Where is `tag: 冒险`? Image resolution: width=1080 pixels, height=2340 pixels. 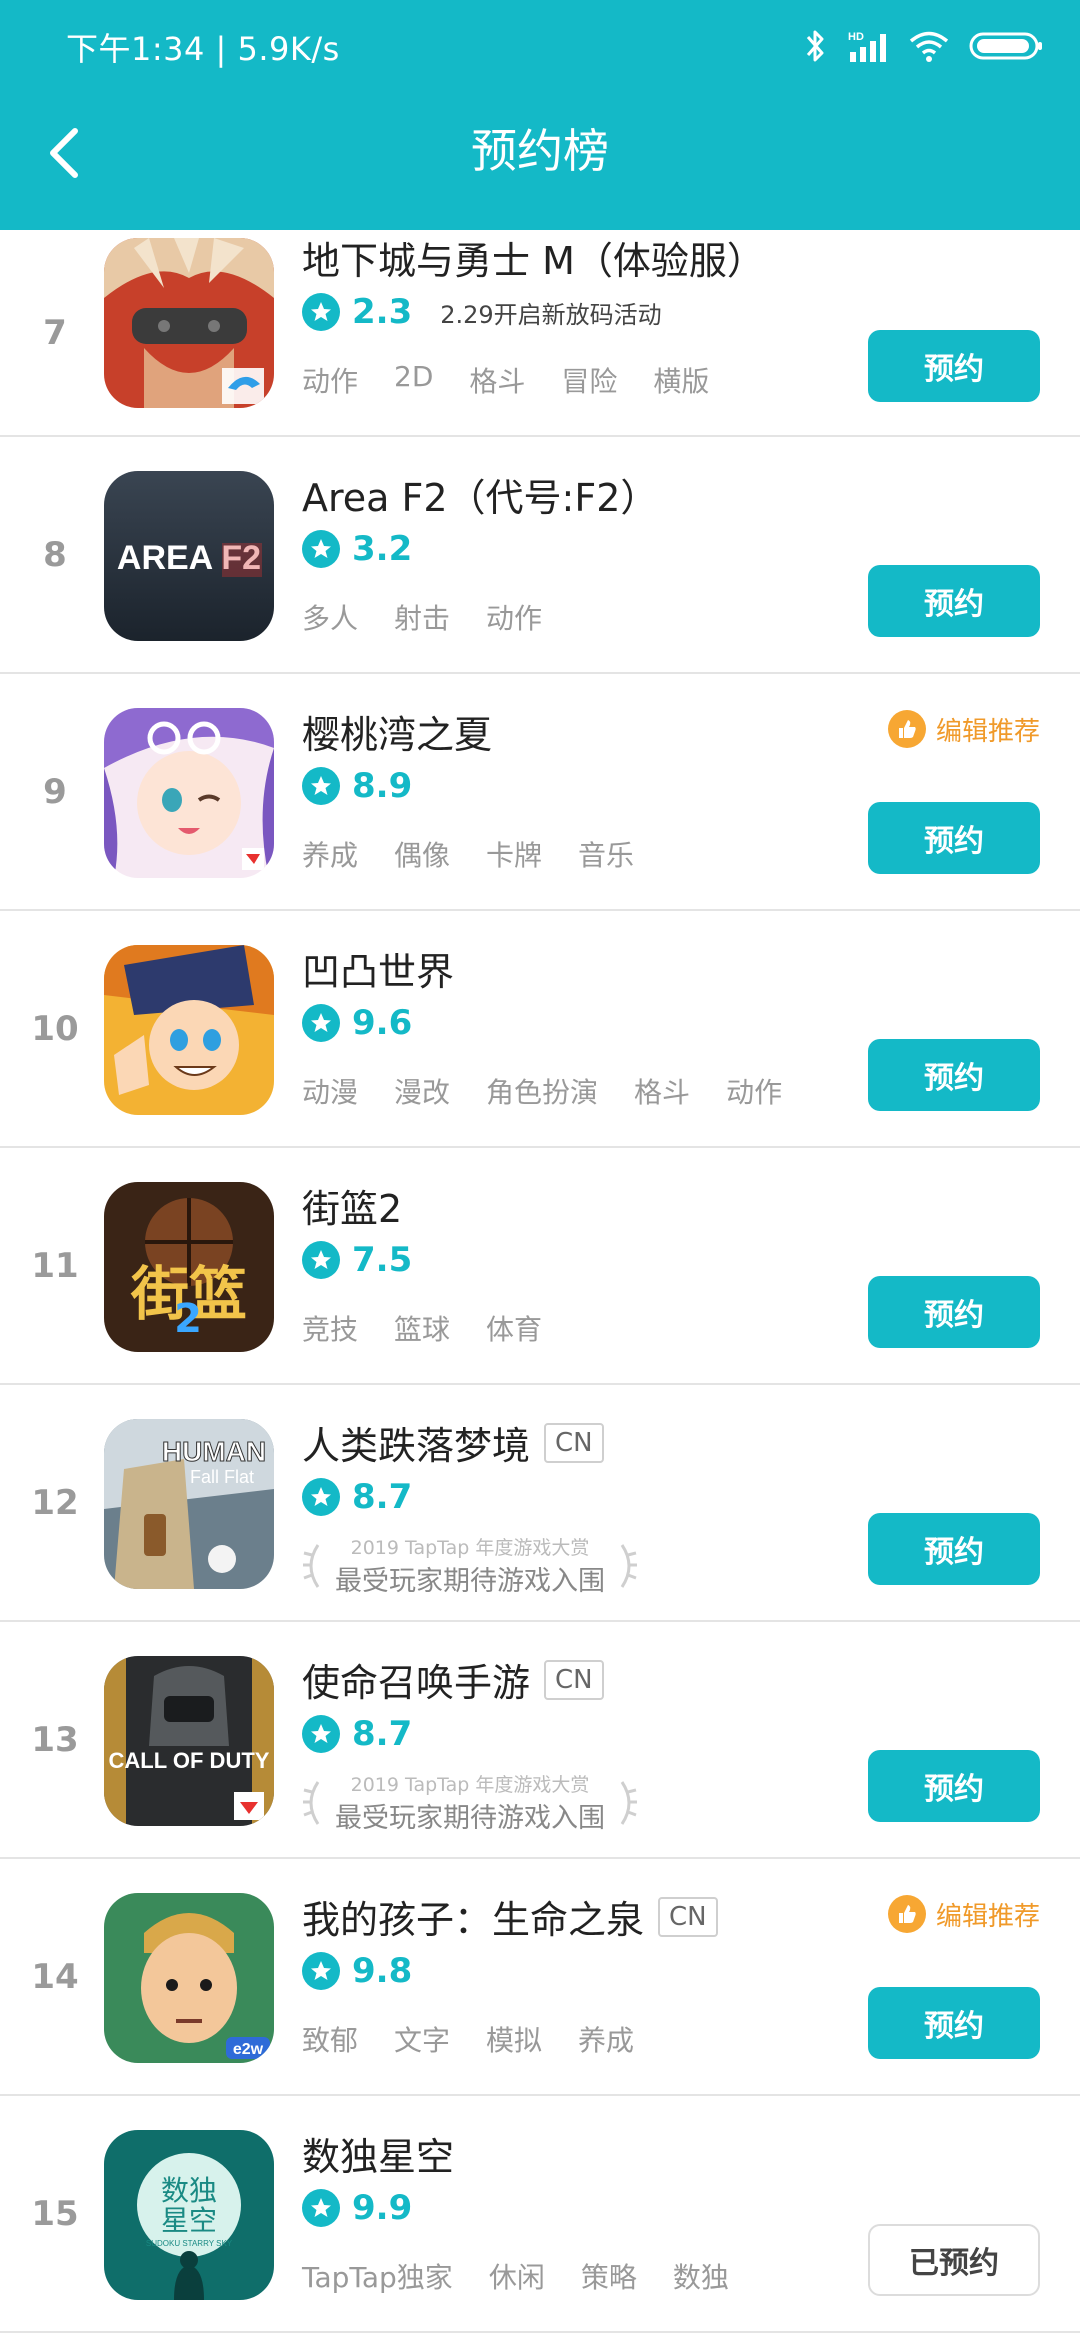
tag: 冒险 is located at coordinates (589, 380).